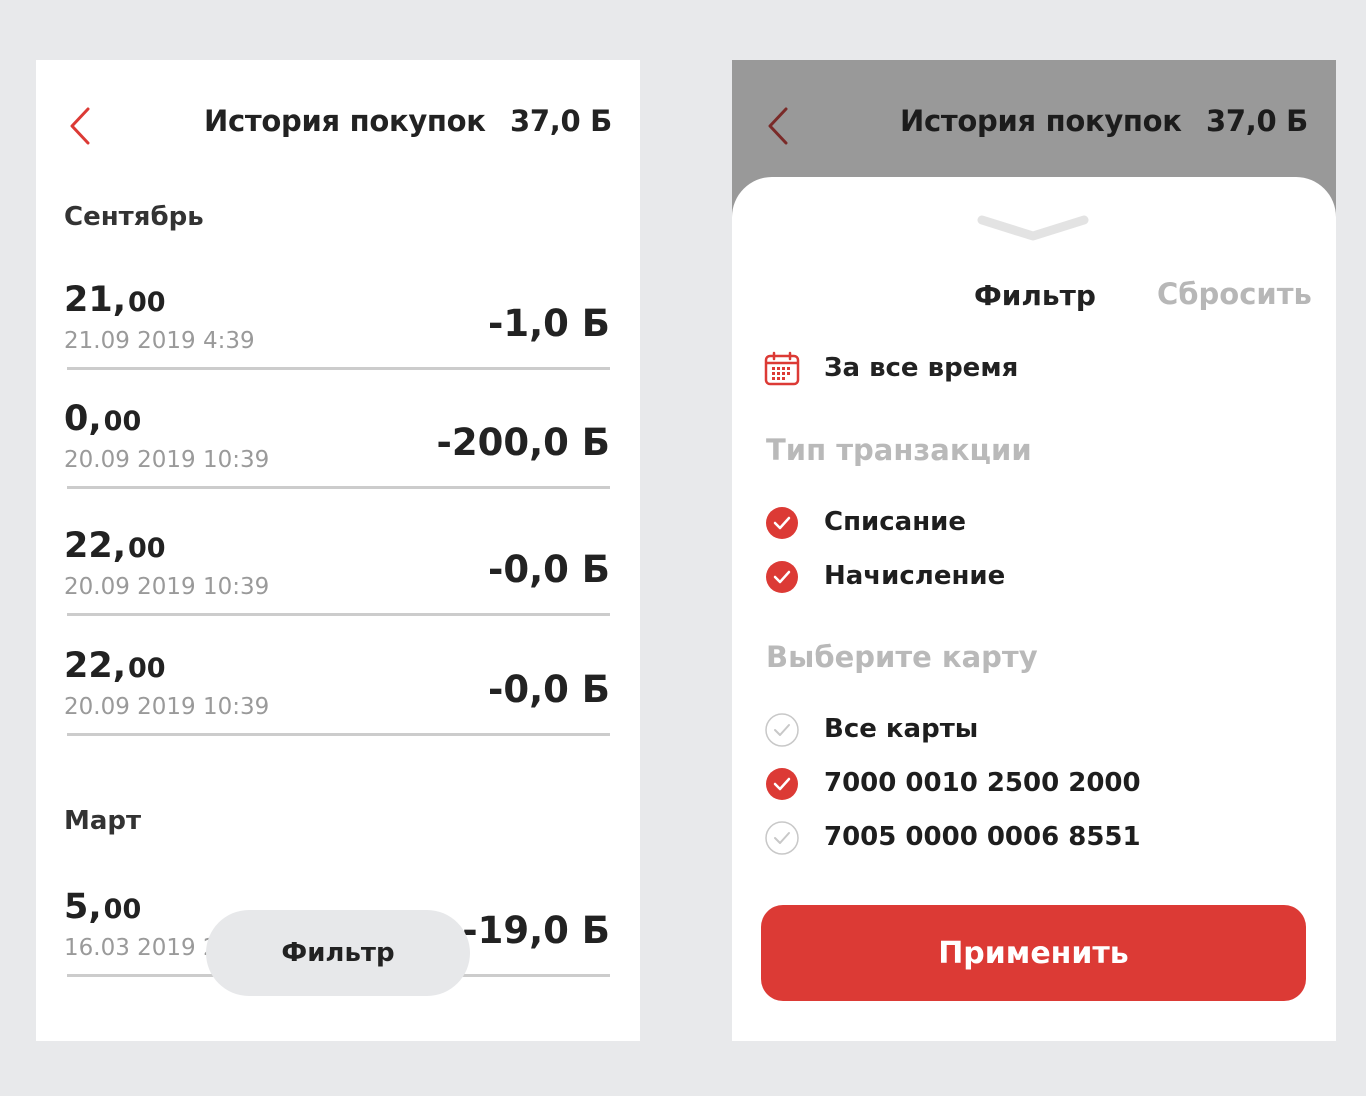 Image resolution: width=1366 pixels, height=1096 pixels. What do you see at coordinates (159, 341) in the screenshot?
I see `transaction-date: 21.09 2019 4:39` at bounding box center [159, 341].